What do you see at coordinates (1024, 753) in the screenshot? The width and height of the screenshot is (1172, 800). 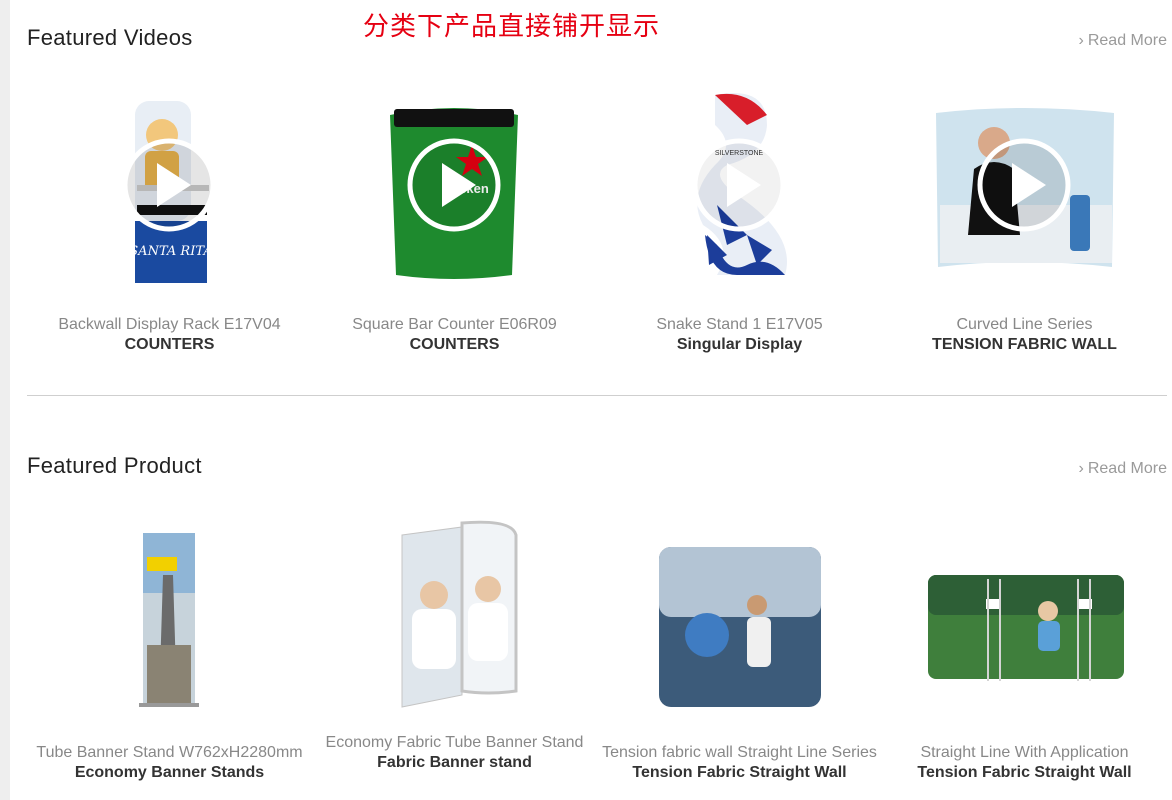 I see `product-name: Straight Line With Application` at bounding box center [1024, 753].